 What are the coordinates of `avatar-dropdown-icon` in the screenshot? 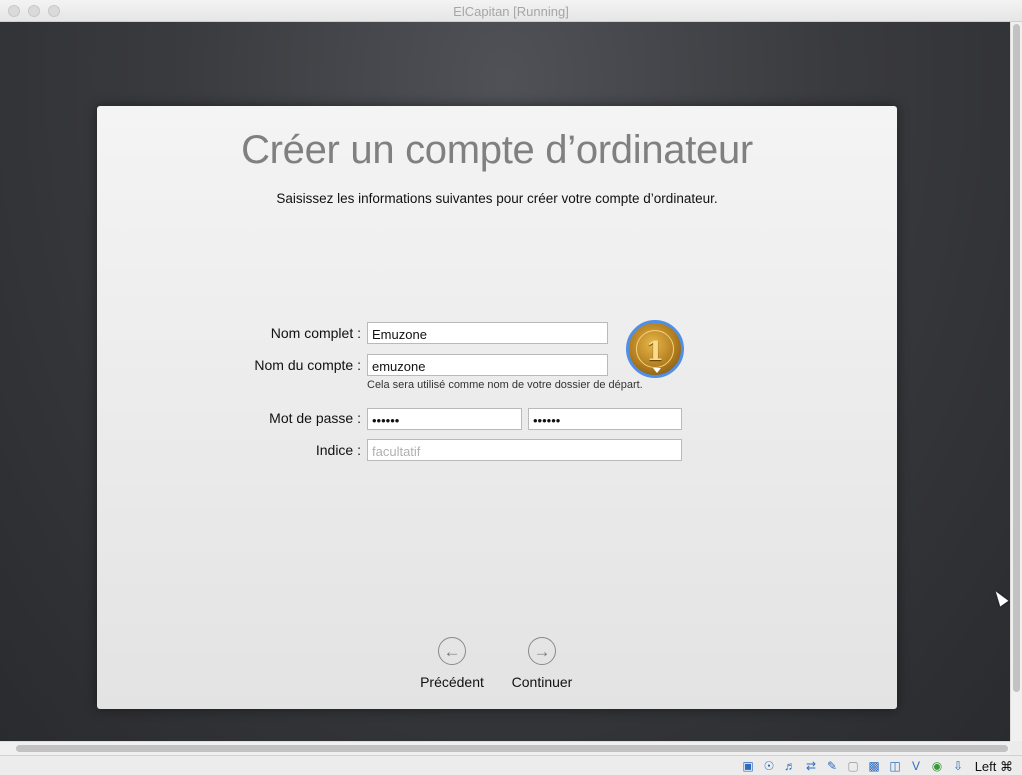 It's located at (657, 370).